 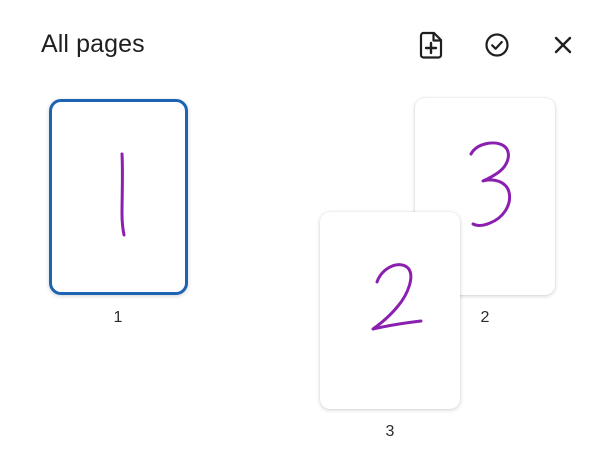 I want to click on page-number-label: 2, so click(x=485, y=317).